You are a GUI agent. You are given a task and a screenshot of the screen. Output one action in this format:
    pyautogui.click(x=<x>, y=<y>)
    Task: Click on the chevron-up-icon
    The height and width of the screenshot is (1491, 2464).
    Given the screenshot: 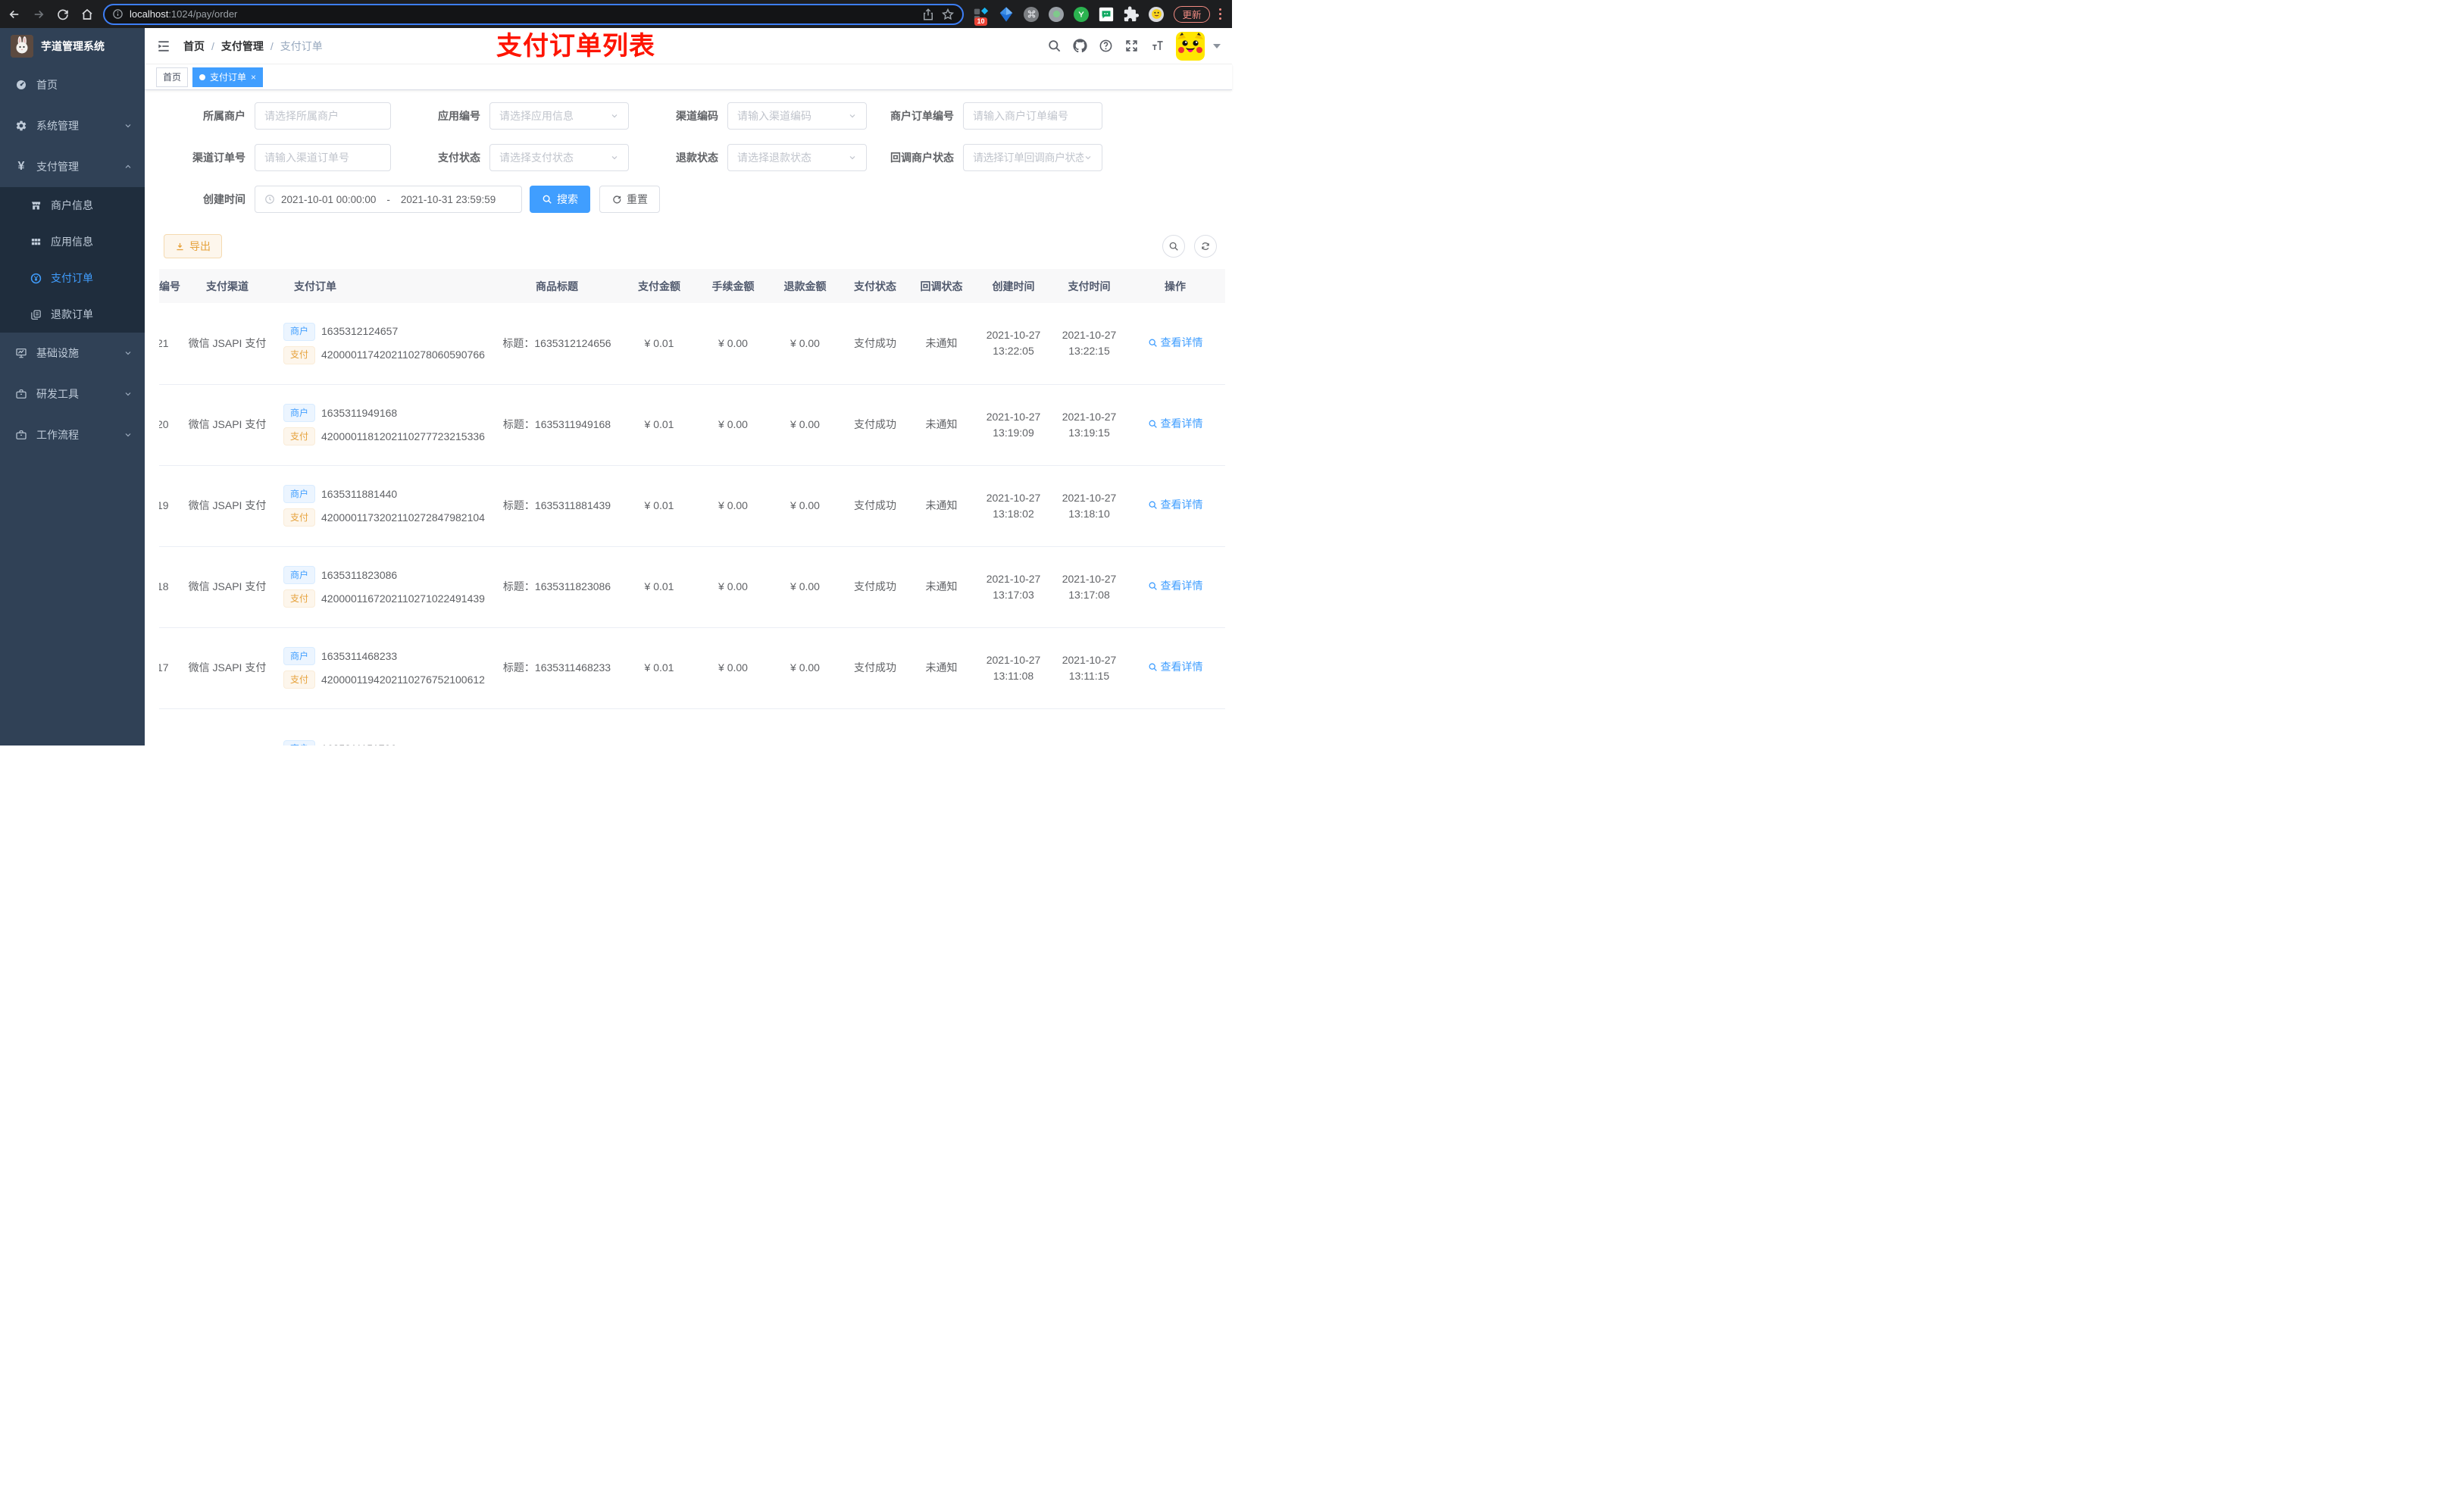 What is the action you would take?
    pyautogui.click(x=128, y=166)
    